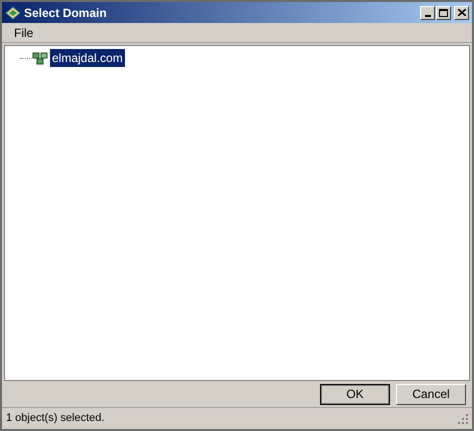 This screenshot has width=474, height=431. What do you see at coordinates (427, 13) in the screenshot?
I see `minimize-button` at bounding box center [427, 13].